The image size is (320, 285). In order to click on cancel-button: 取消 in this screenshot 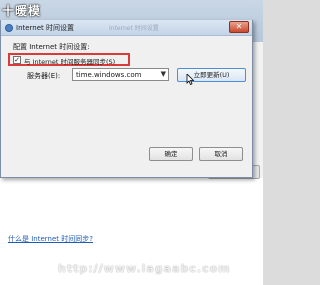, I will do `click(221, 154)`.